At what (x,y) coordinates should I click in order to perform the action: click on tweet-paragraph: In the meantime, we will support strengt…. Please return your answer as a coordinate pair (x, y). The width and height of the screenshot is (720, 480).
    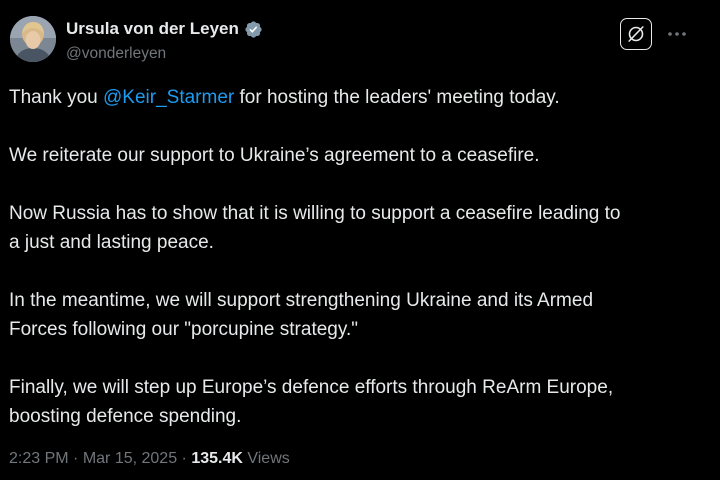
    Looking at the image, I should click on (359, 315).